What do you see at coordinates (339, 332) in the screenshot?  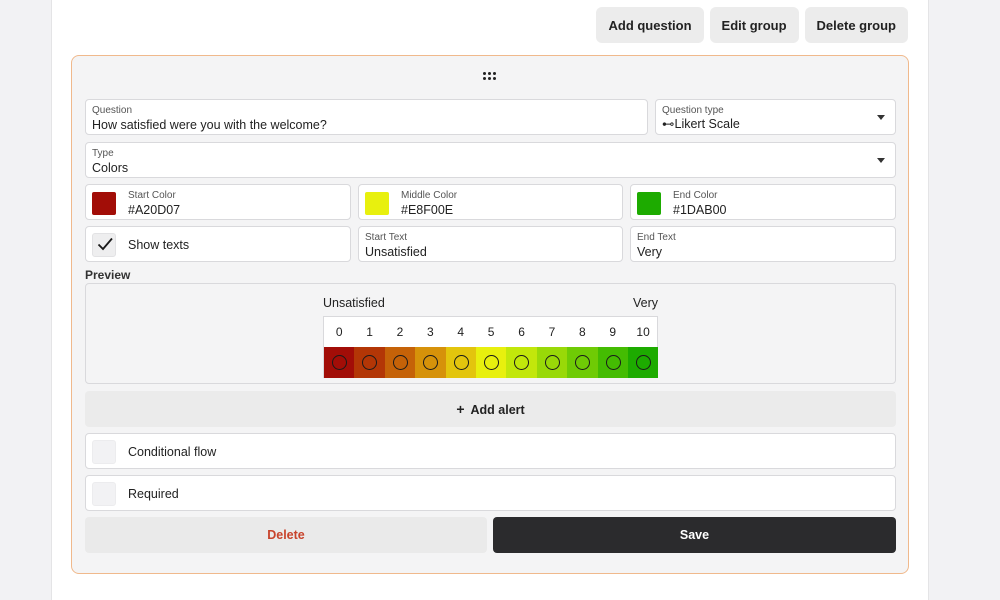 I see `scale-number: 0` at bounding box center [339, 332].